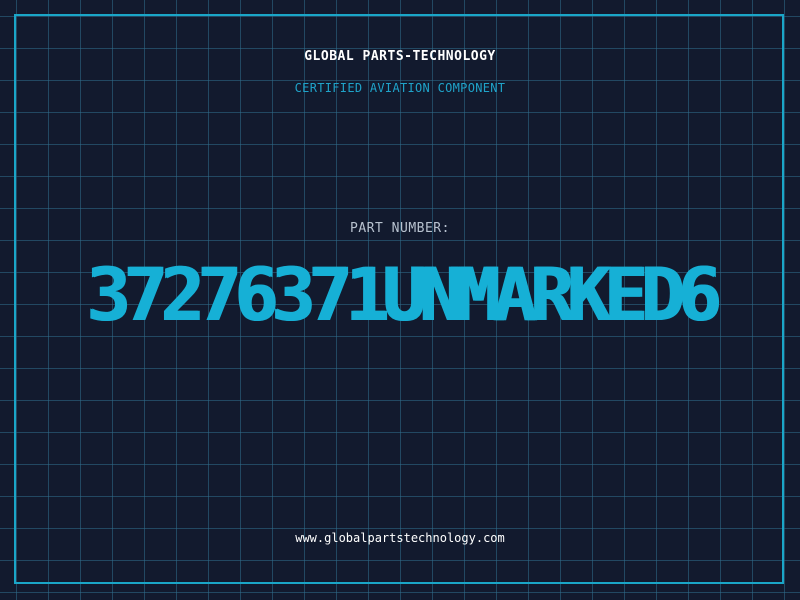  What do you see at coordinates (403, 295) in the screenshot?
I see `part-number-value: 37276371UNMARKED6` at bounding box center [403, 295].